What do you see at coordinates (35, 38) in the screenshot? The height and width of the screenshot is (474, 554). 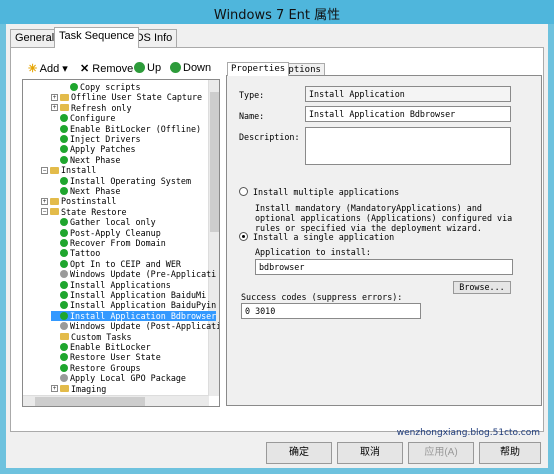 I see `tab-general: General` at bounding box center [35, 38].